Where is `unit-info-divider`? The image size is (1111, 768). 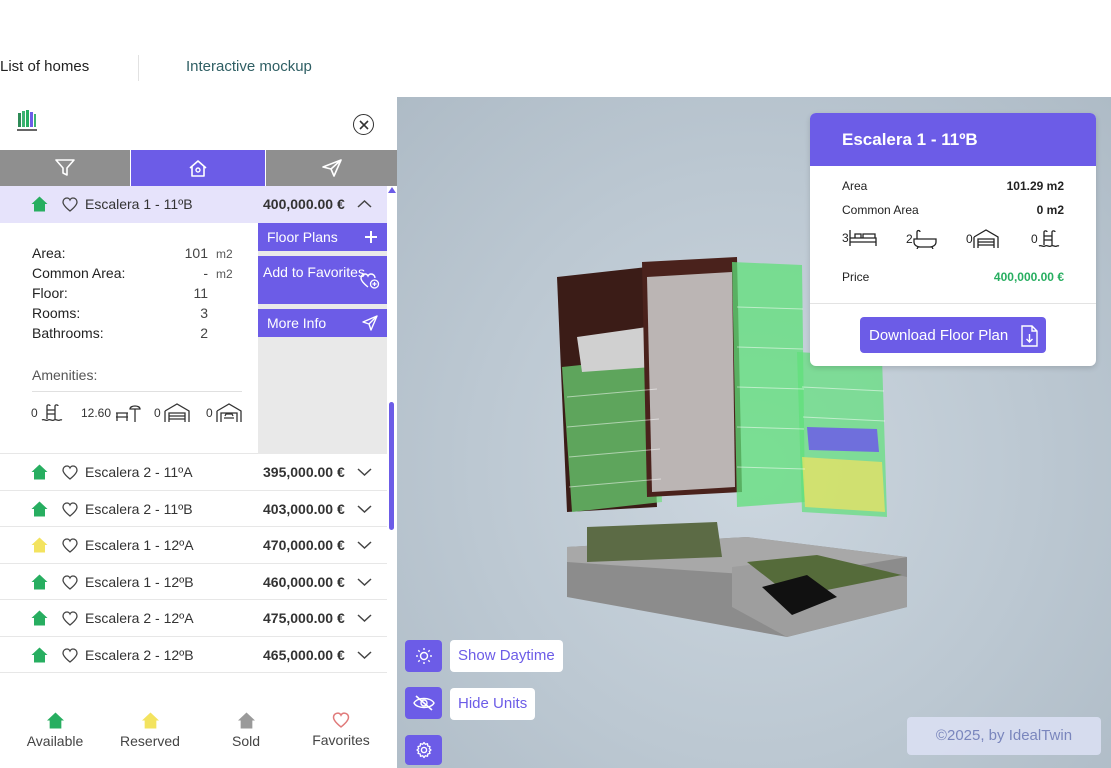 unit-info-divider is located at coordinates (953, 303).